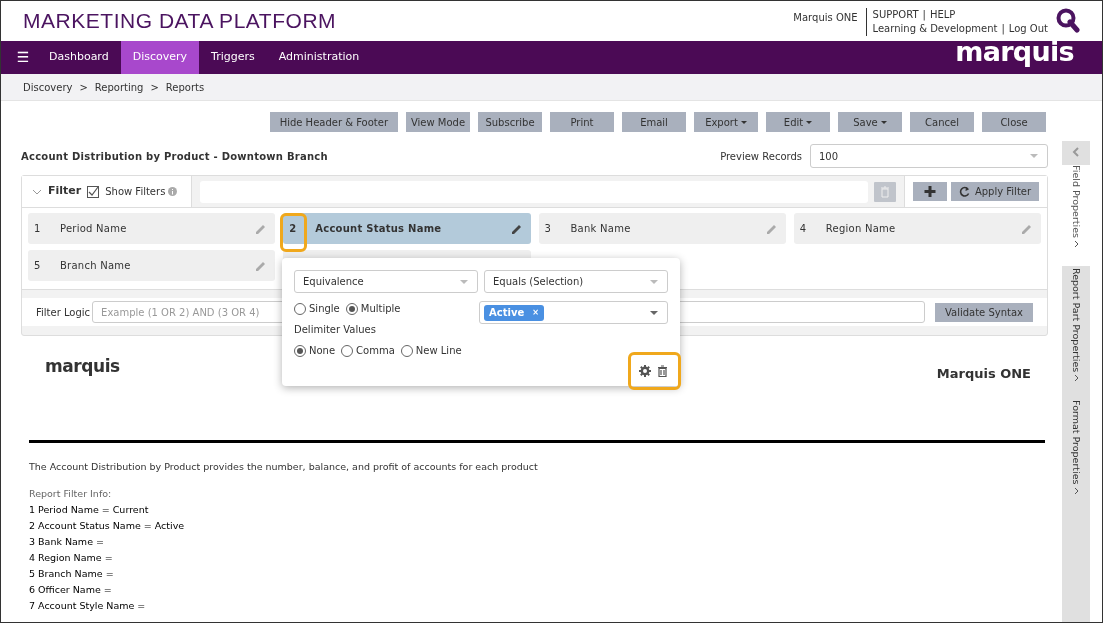  What do you see at coordinates (319, 57) in the screenshot?
I see `nav-tab: Administration` at bounding box center [319, 57].